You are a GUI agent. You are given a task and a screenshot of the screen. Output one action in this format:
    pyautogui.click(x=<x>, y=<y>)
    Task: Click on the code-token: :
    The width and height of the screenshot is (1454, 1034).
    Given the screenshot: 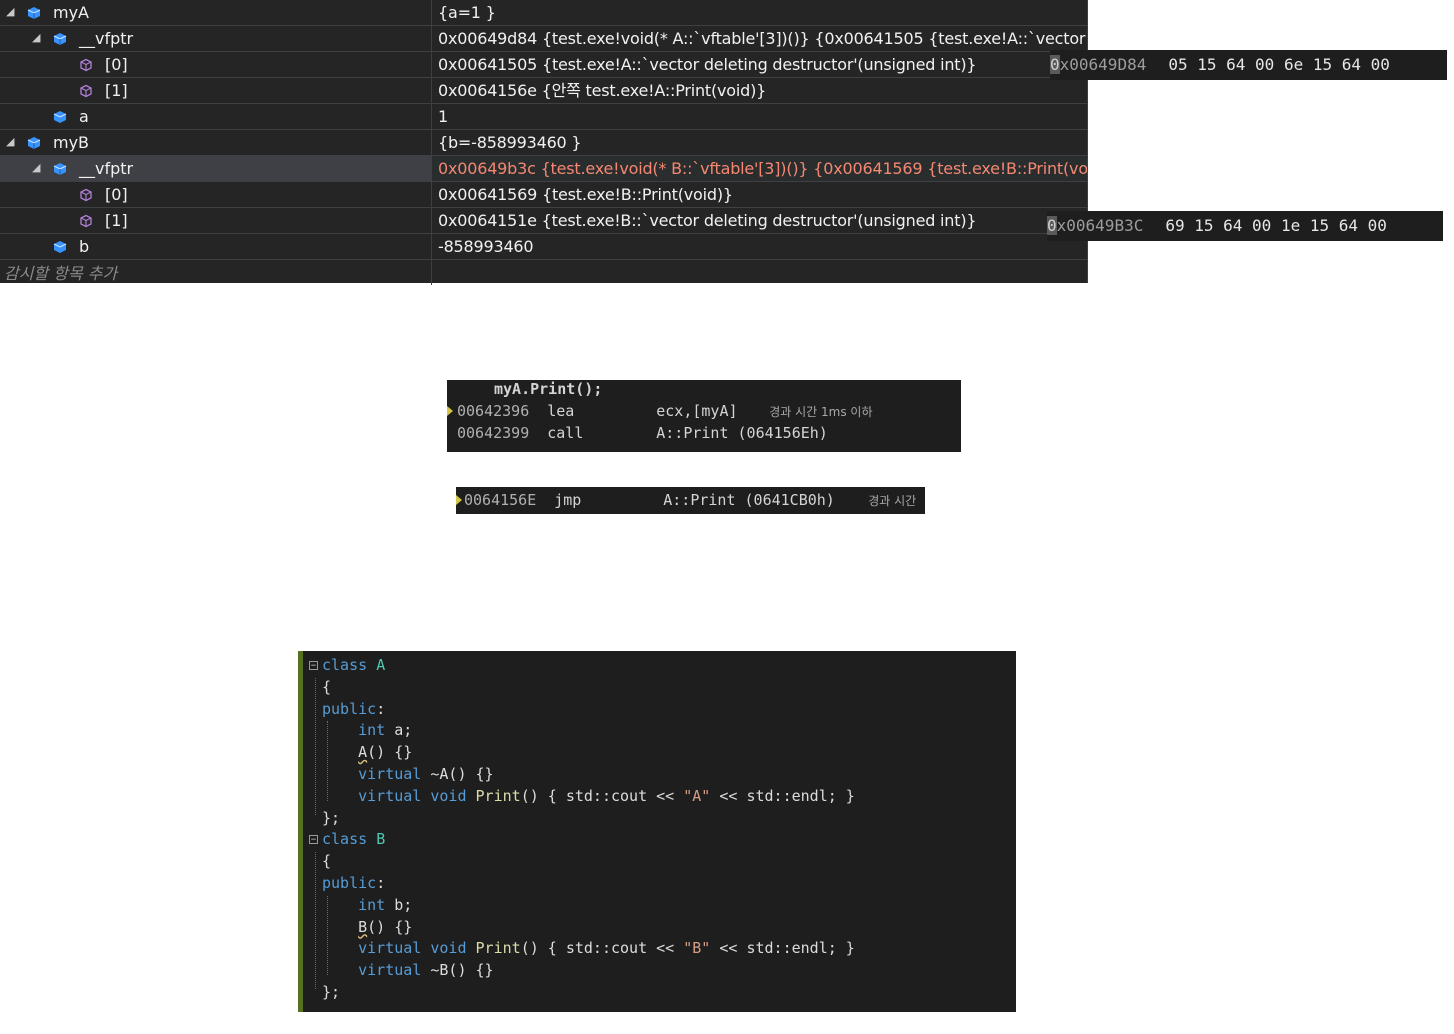 What is the action you would take?
    pyautogui.click(x=381, y=708)
    